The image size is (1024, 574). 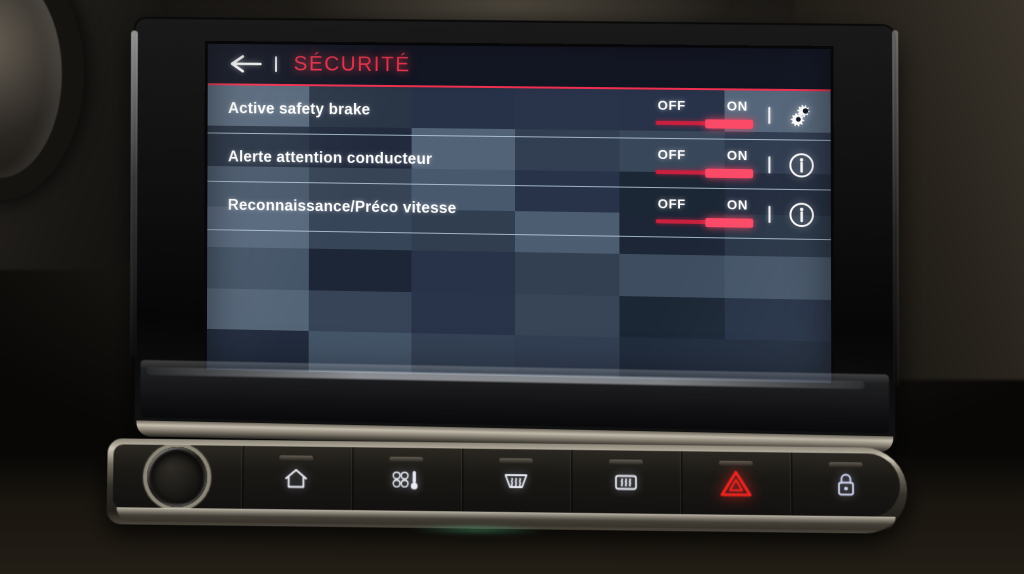 I want to click on home-button, so click(x=296, y=478).